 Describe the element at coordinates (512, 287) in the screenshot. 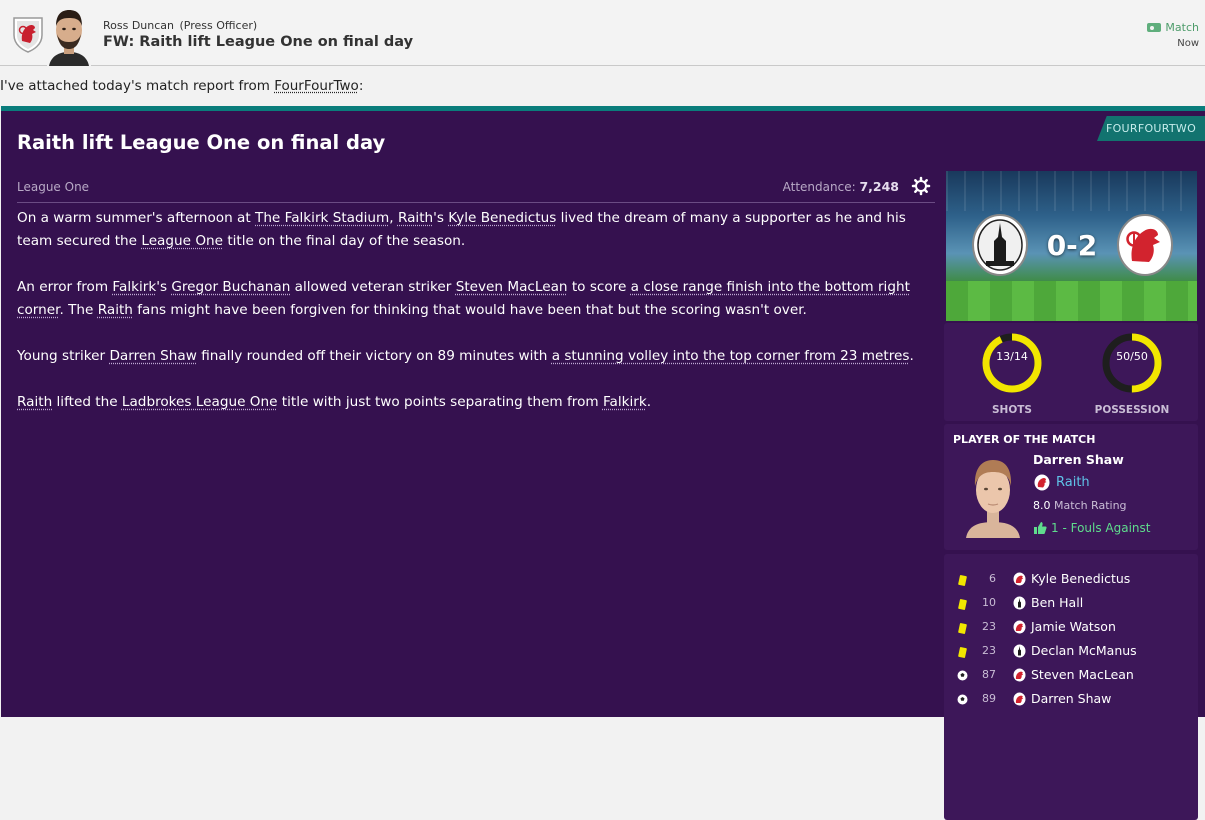

I see `player-link: Steven MacLean` at that location.